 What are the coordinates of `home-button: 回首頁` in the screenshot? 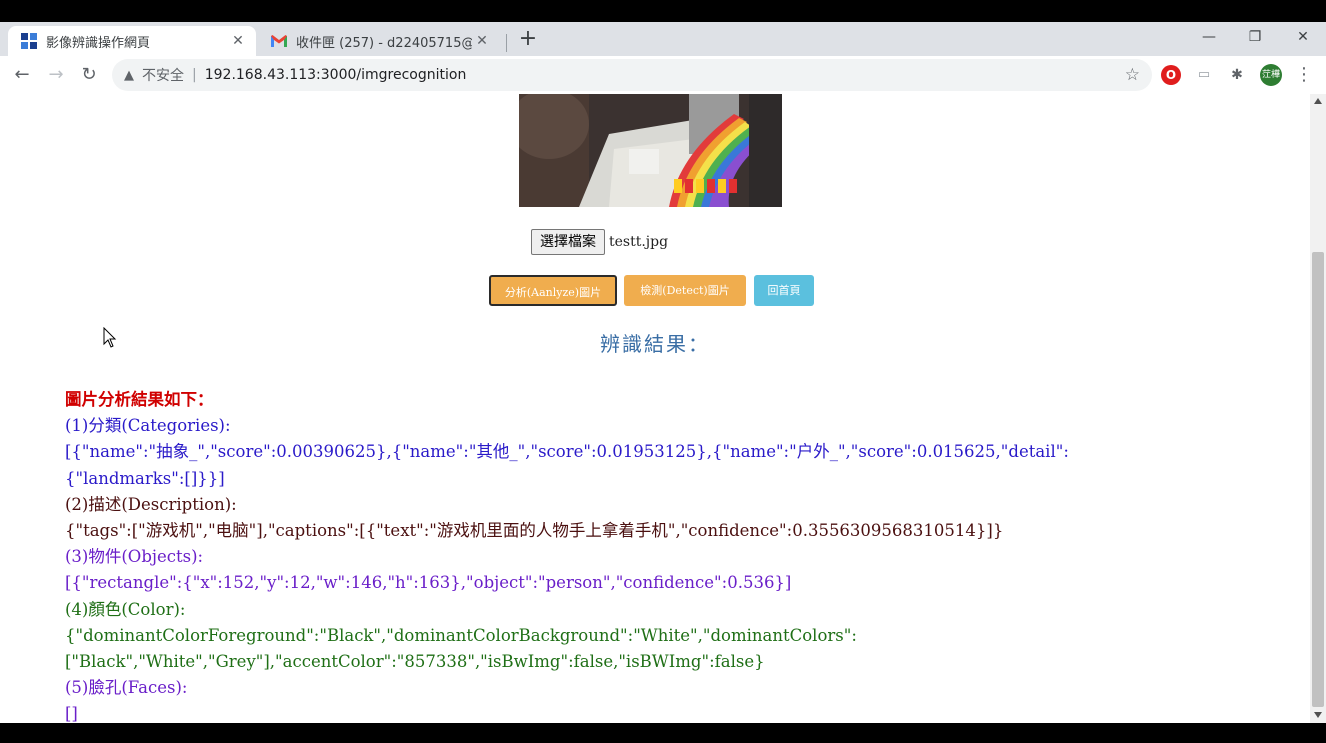 It's located at (784, 290).